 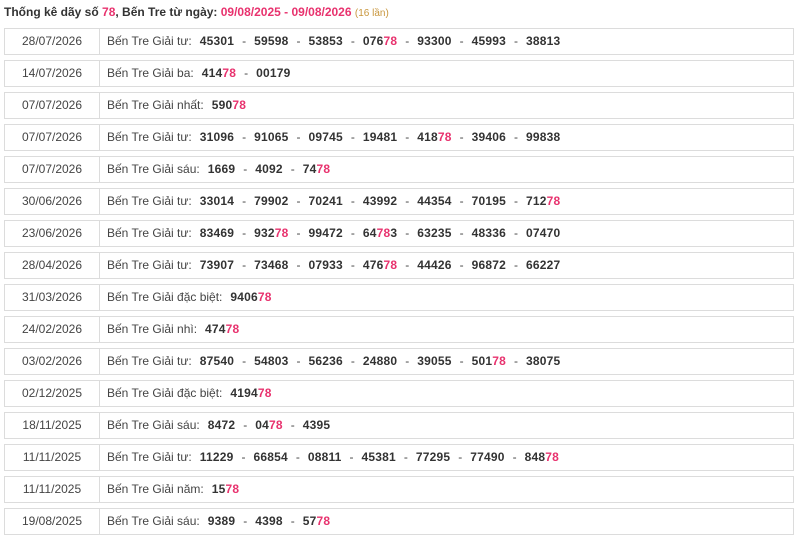 I want to click on prize-number: 53853, so click(x=325, y=41).